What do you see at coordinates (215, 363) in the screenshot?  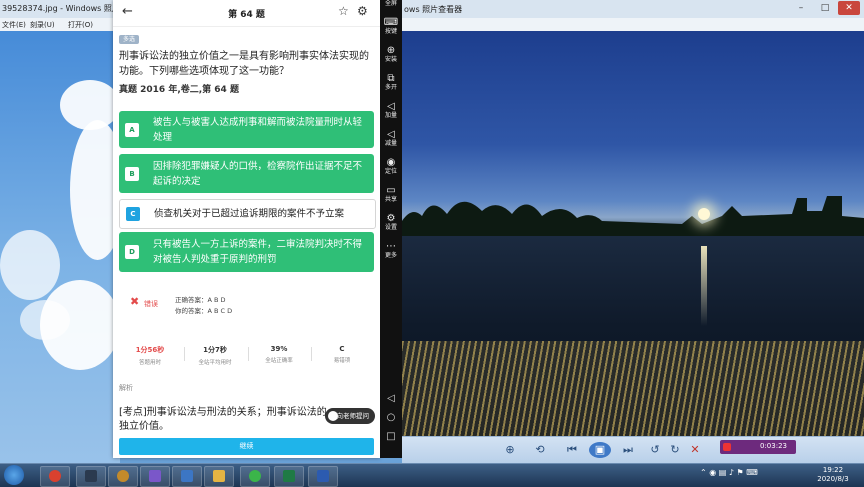 I see `stat-label: 全站平均用时` at bounding box center [215, 363].